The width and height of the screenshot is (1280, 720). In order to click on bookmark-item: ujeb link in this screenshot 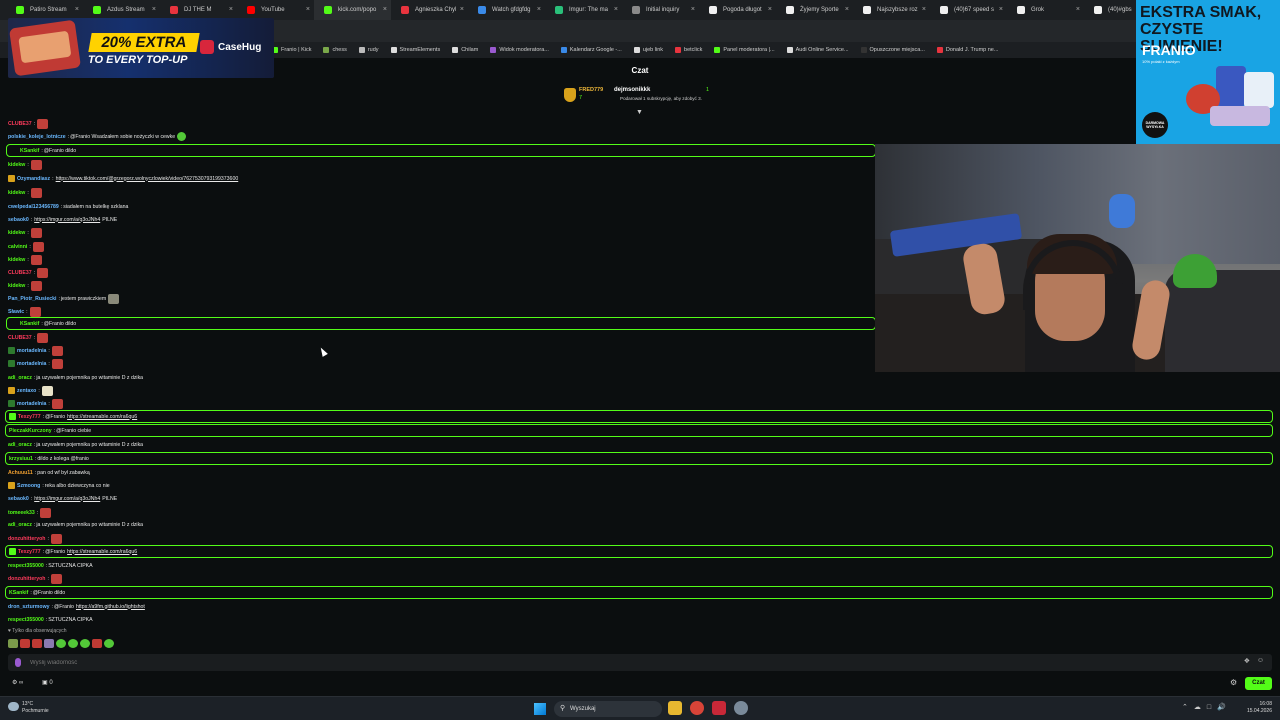, I will do `click(648, 50)`.